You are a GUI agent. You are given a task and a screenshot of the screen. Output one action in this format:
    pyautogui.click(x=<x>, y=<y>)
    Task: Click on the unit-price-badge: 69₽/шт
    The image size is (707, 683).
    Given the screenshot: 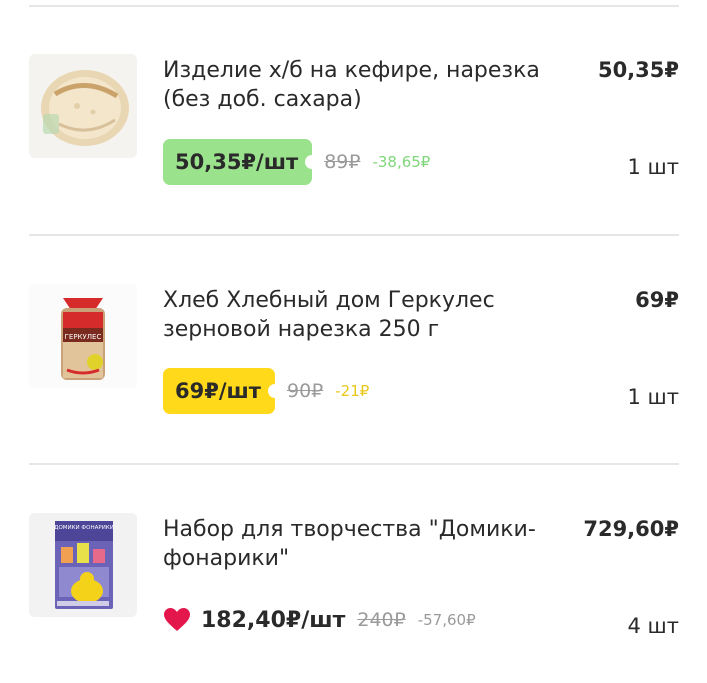 What is the action you would take?
    pyautogui.click(x=222, y=391)
    